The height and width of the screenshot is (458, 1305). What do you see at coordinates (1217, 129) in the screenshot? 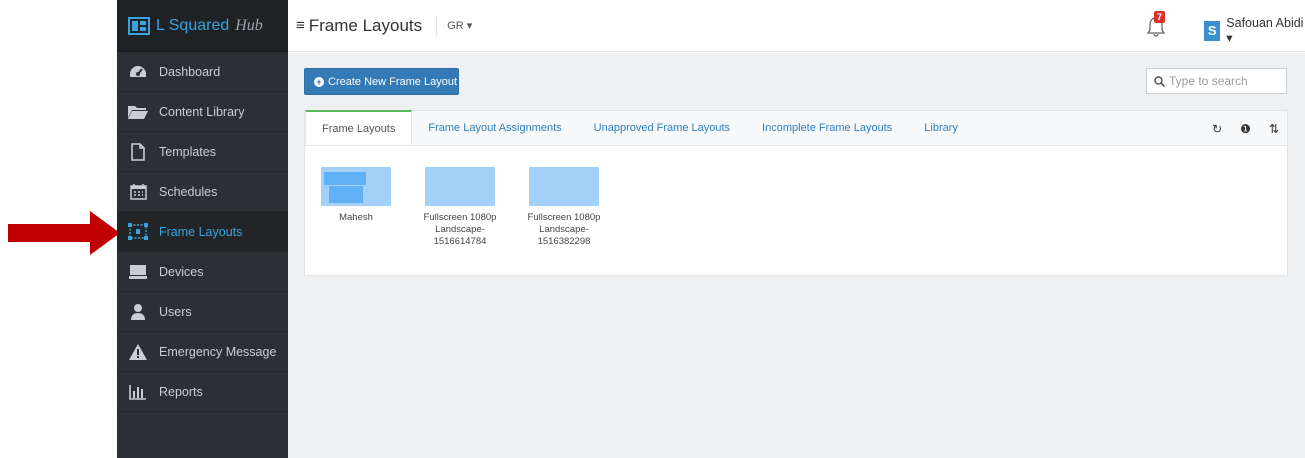
I see `refresh-icon: ↻` at bounding box center [1217, 129].